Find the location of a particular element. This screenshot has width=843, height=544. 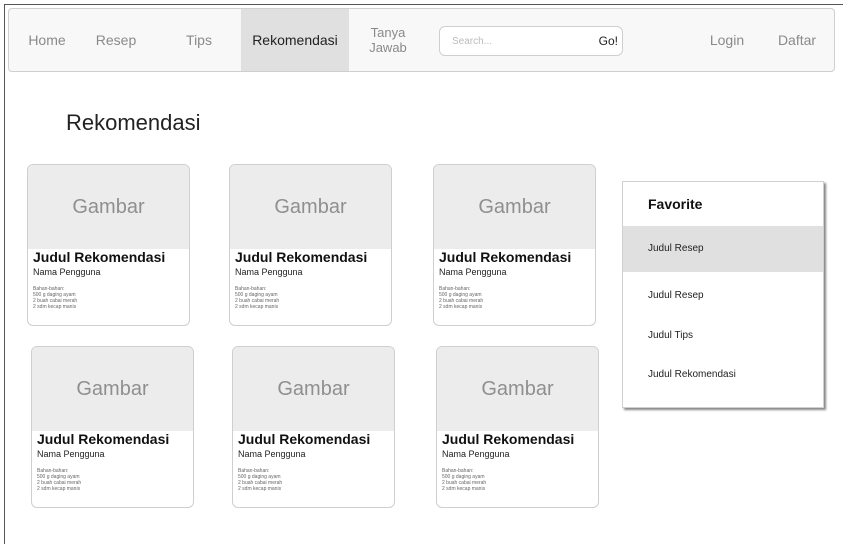

nav-home: Home is located at coordinates (47, 40).